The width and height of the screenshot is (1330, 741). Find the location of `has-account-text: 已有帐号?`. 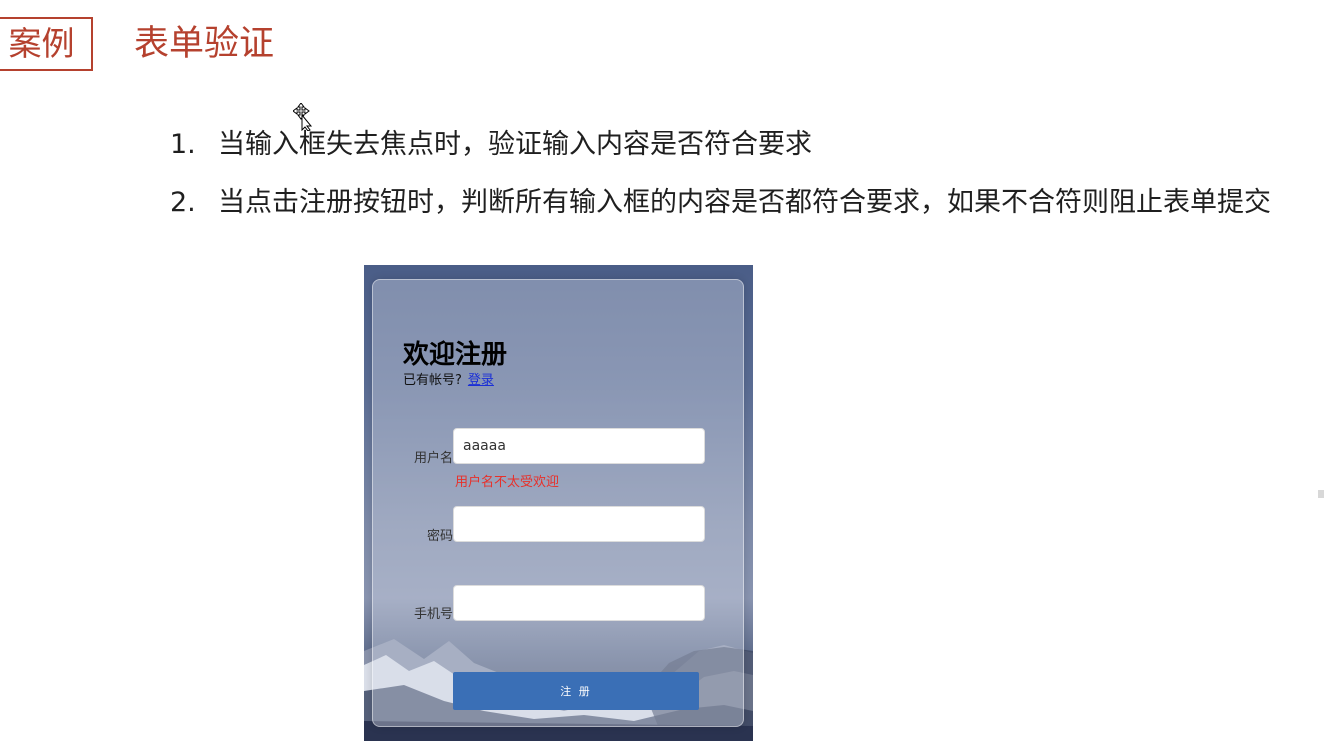

has-account-text: 已有帐号? is located at coordinates (432, 380).